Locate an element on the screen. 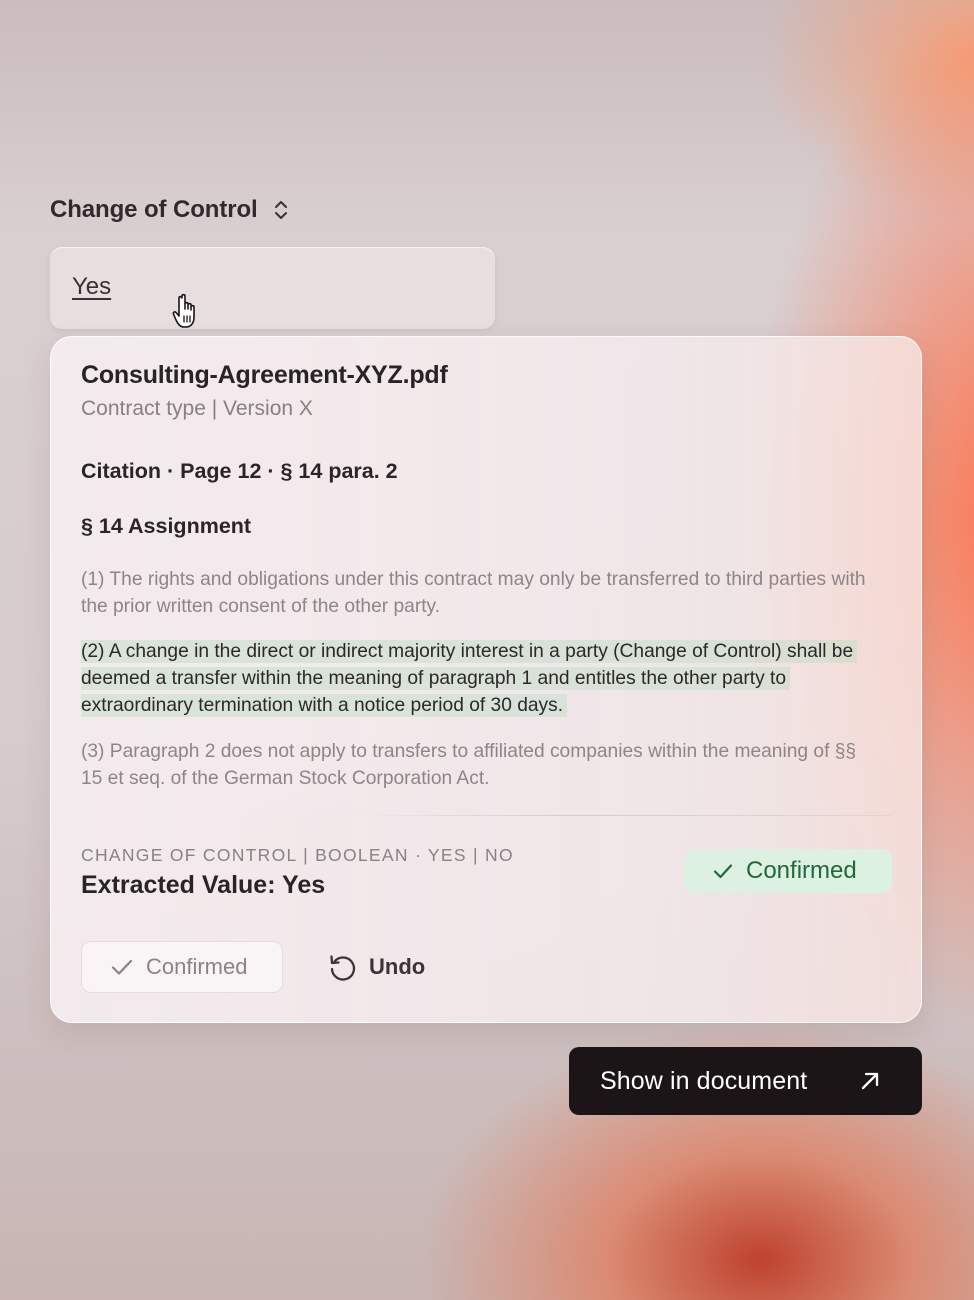 This screenshot has height=1300, width=974. field-type-caption: CHANGE OF CONTROL | BOOLEAN · YES | NO is located at coordinates (297, 855).